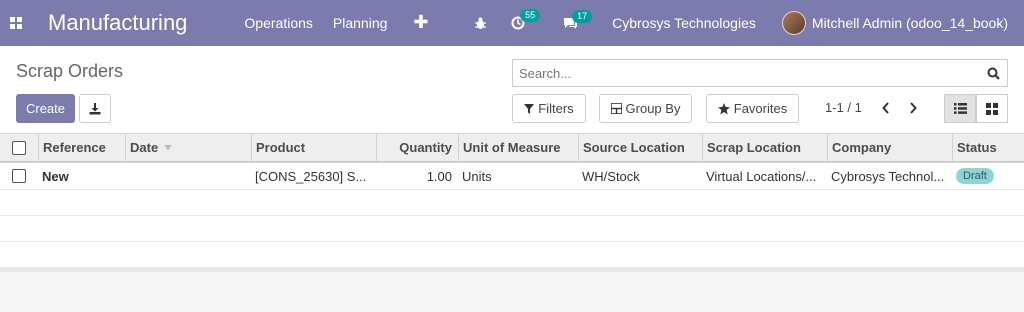 Image resolution: width=1024 pixels, height=312 pixels. I want to click on col-quantity: Quantity, so click(417, 147).